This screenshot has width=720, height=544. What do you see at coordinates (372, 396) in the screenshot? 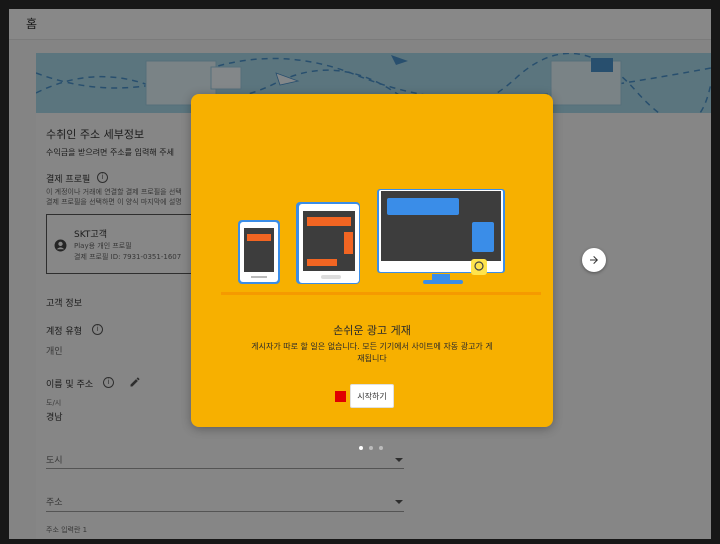
I see `start-button: 시작하기` at bounding box center [372, 396].